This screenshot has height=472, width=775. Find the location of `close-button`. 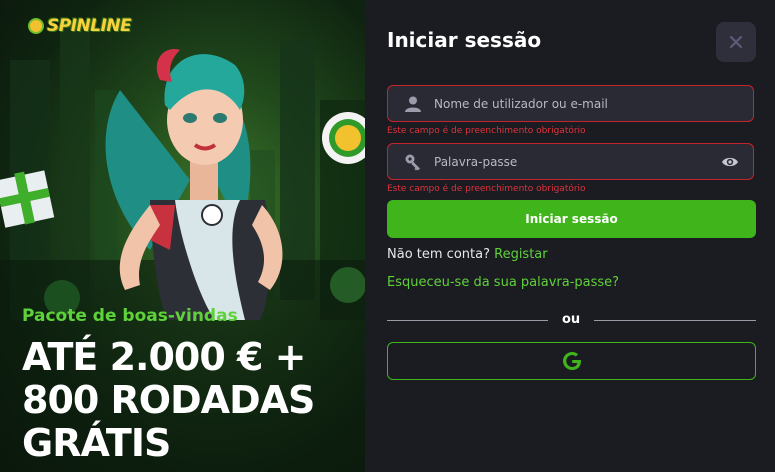

close-button is located at coordinates (736, 42).